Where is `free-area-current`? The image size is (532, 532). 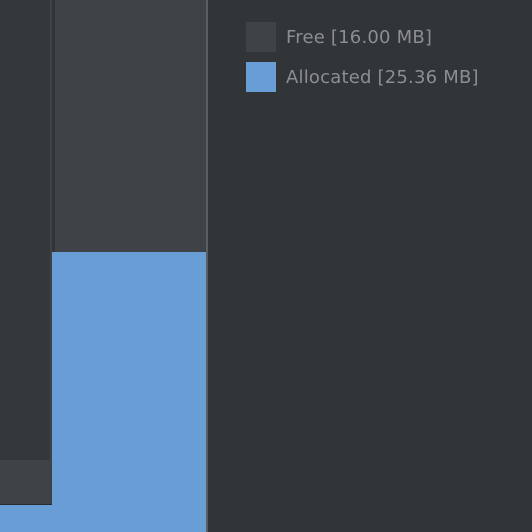
free-area-current is located at coordinates (130, 126).